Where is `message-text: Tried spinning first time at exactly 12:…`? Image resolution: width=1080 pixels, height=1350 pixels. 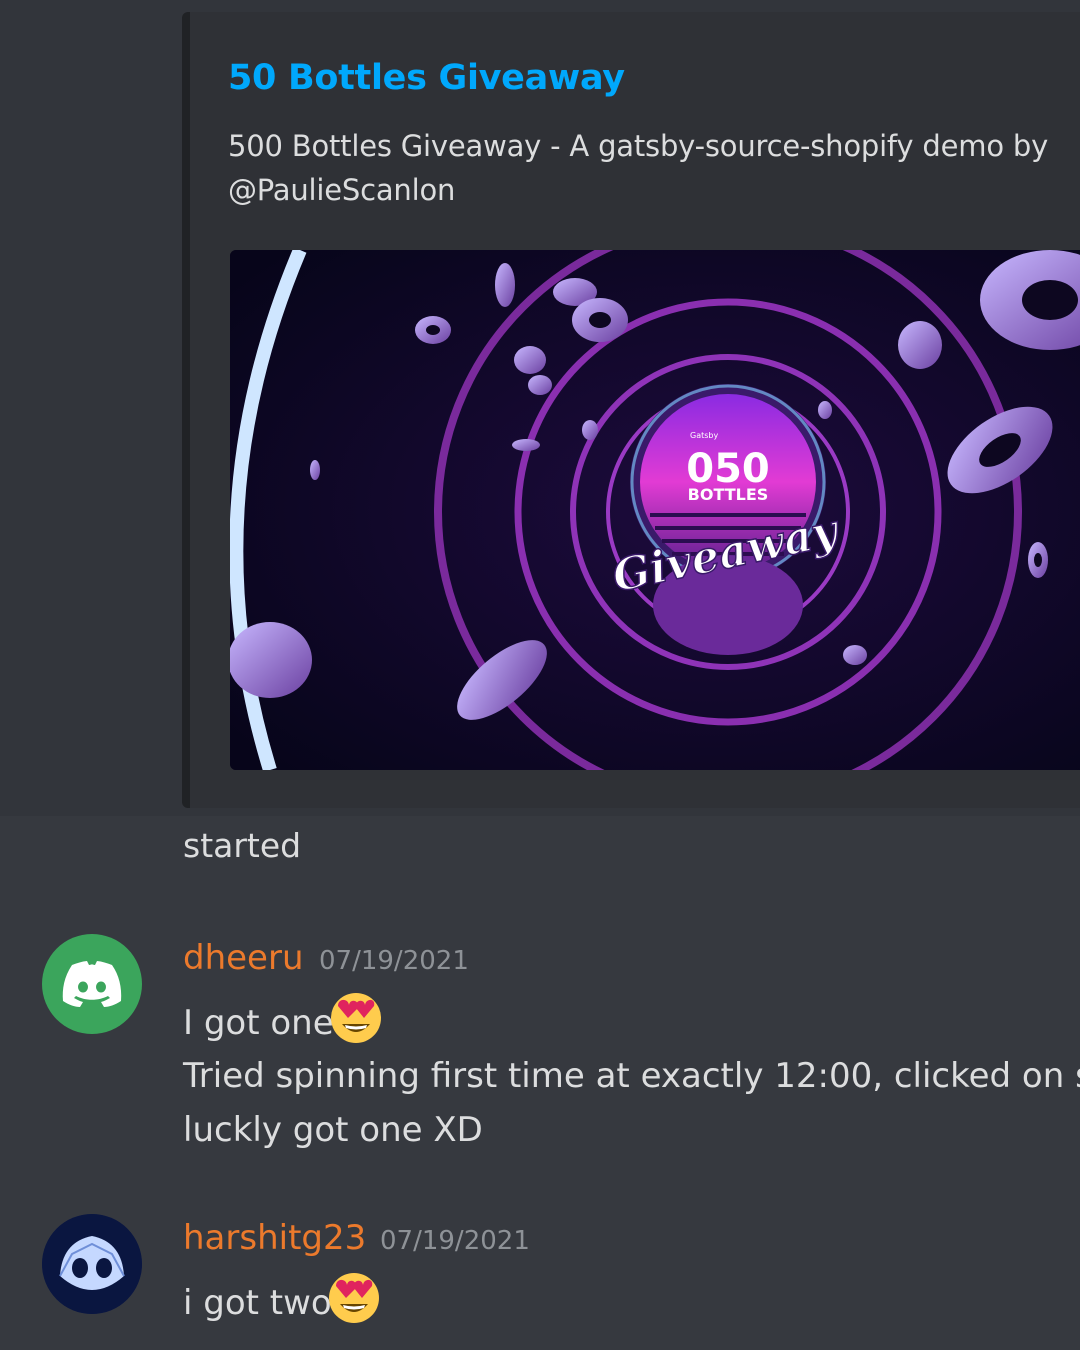 message-text: Tried spinning first time at exactly 12:… is located at coordinates (631, 1076).